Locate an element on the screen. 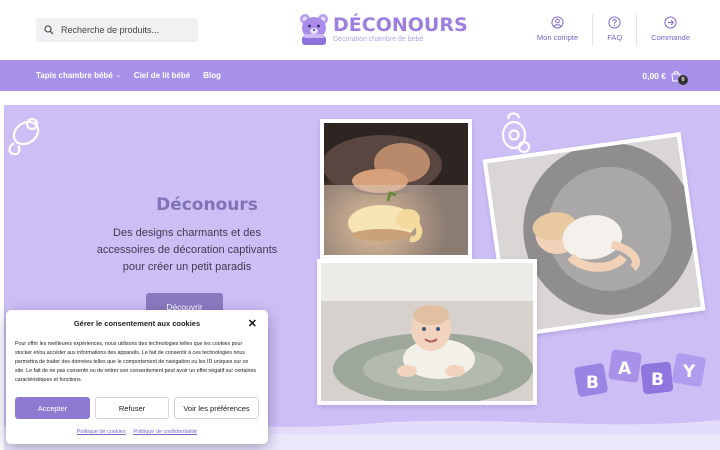  close-icon: ✕ is located at coordinates (252, 323).